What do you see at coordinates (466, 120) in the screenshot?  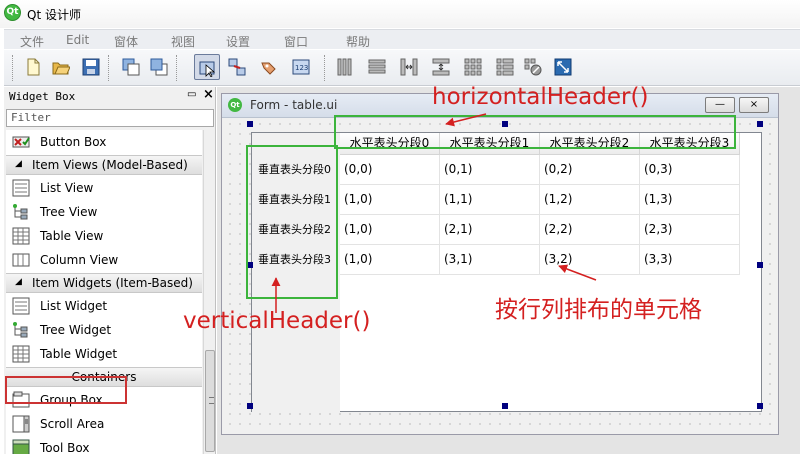 I see `arrow-to-horizontal-header` at bounding box center [466, 120].